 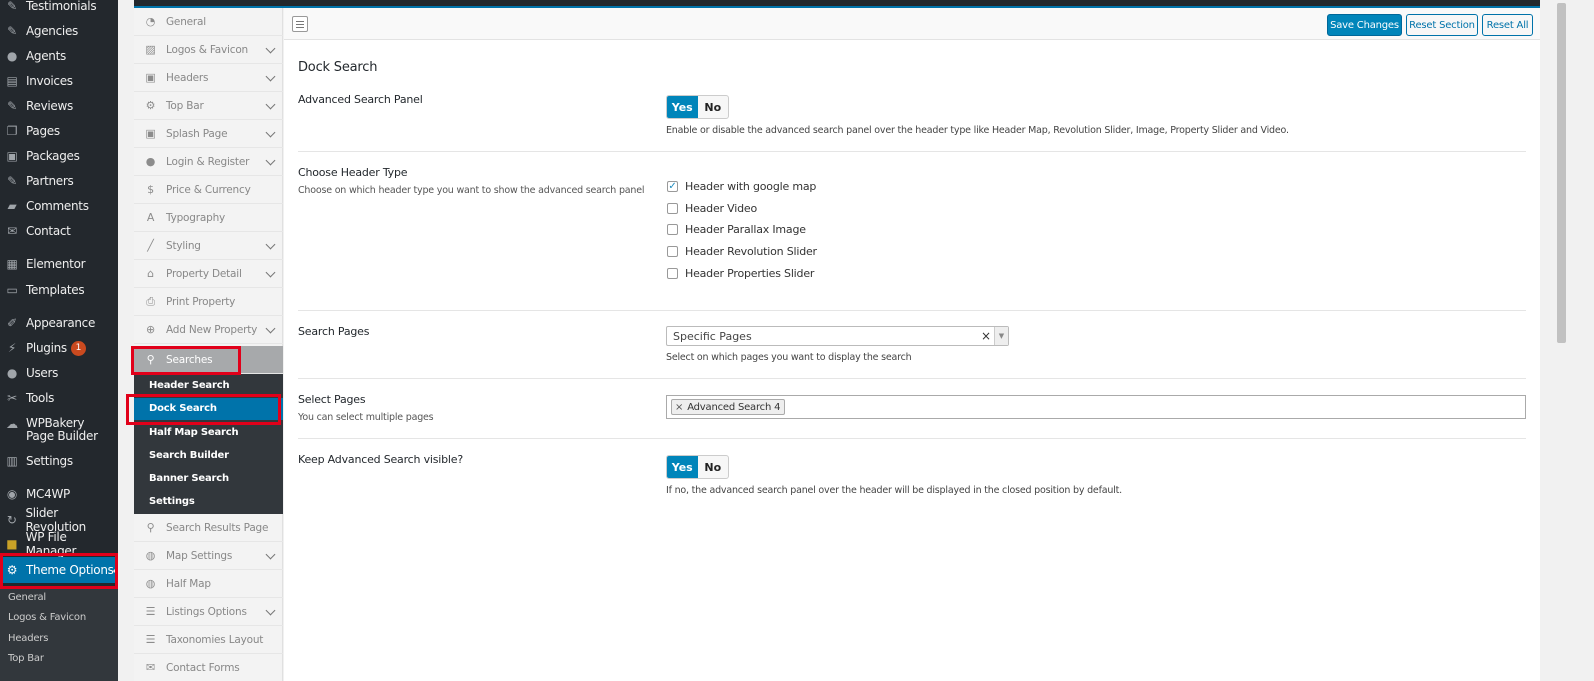 What do you see at coordinates (59, 131) in the screenshot?
I see `wp-menu-pages: ❐ Pages` at bounding box center [59, 131].